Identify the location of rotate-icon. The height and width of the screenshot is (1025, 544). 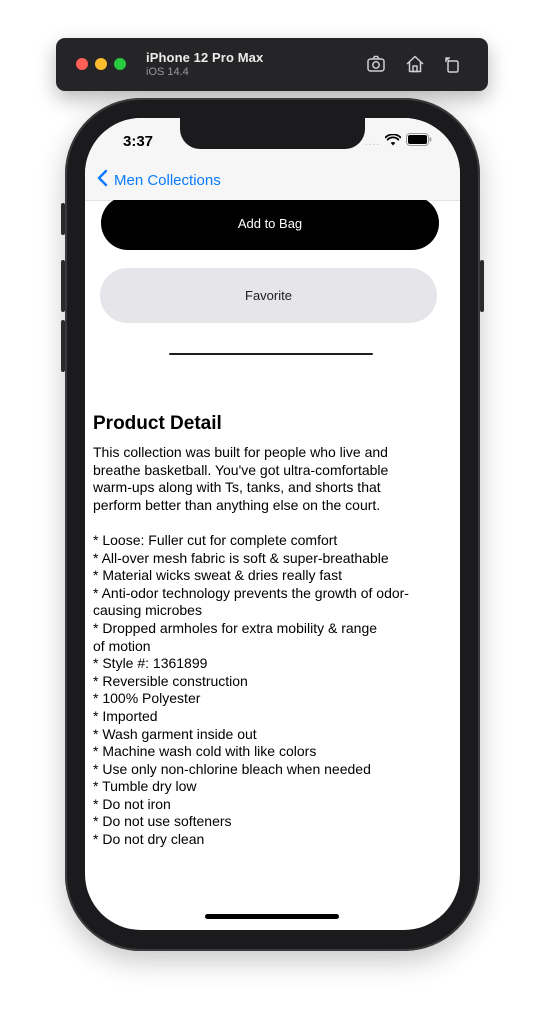
(452, 64).